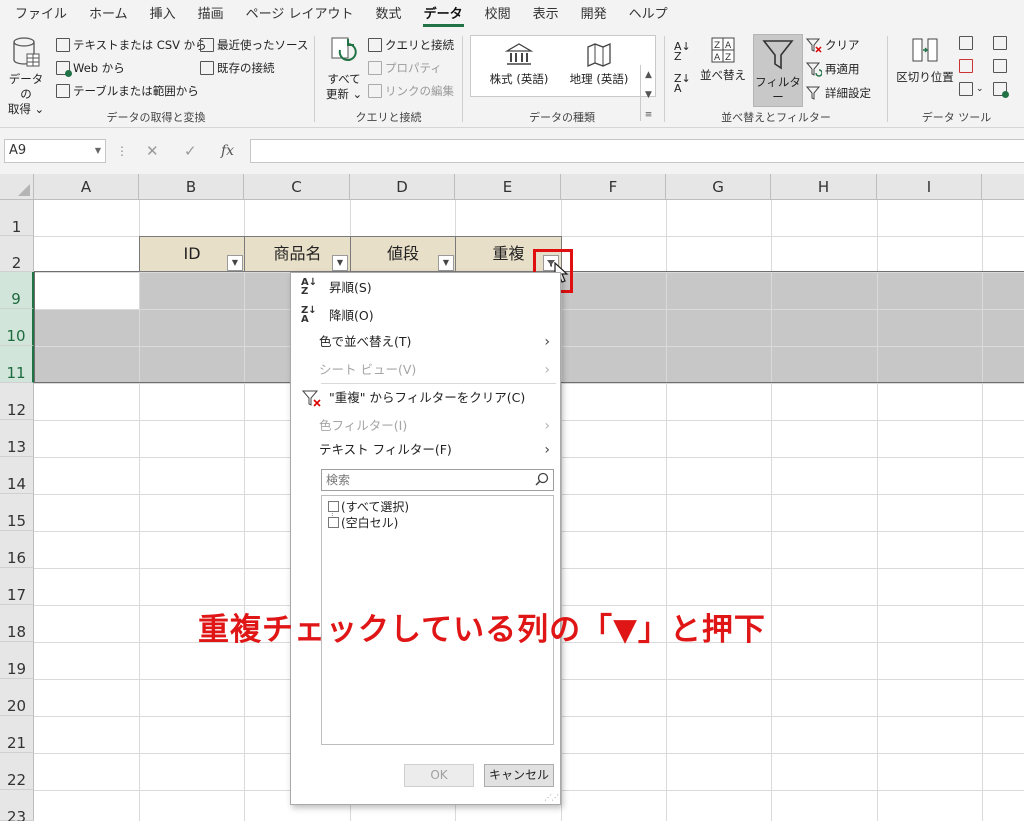 The height and width of the screenshot is (821, 1024). What do you see at coordinates (127, 91) in the screenshot?
I see `from-table-button: テーブルまたは範囲から` at bounding box center [127, 91].